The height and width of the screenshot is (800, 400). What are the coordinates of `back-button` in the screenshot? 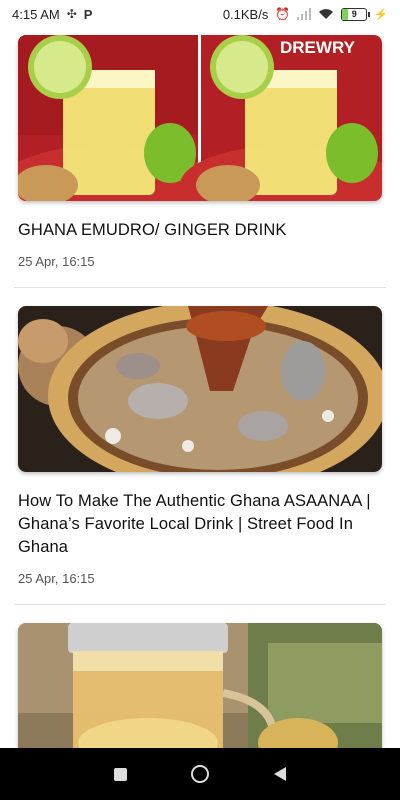 It's located at (280, 774).